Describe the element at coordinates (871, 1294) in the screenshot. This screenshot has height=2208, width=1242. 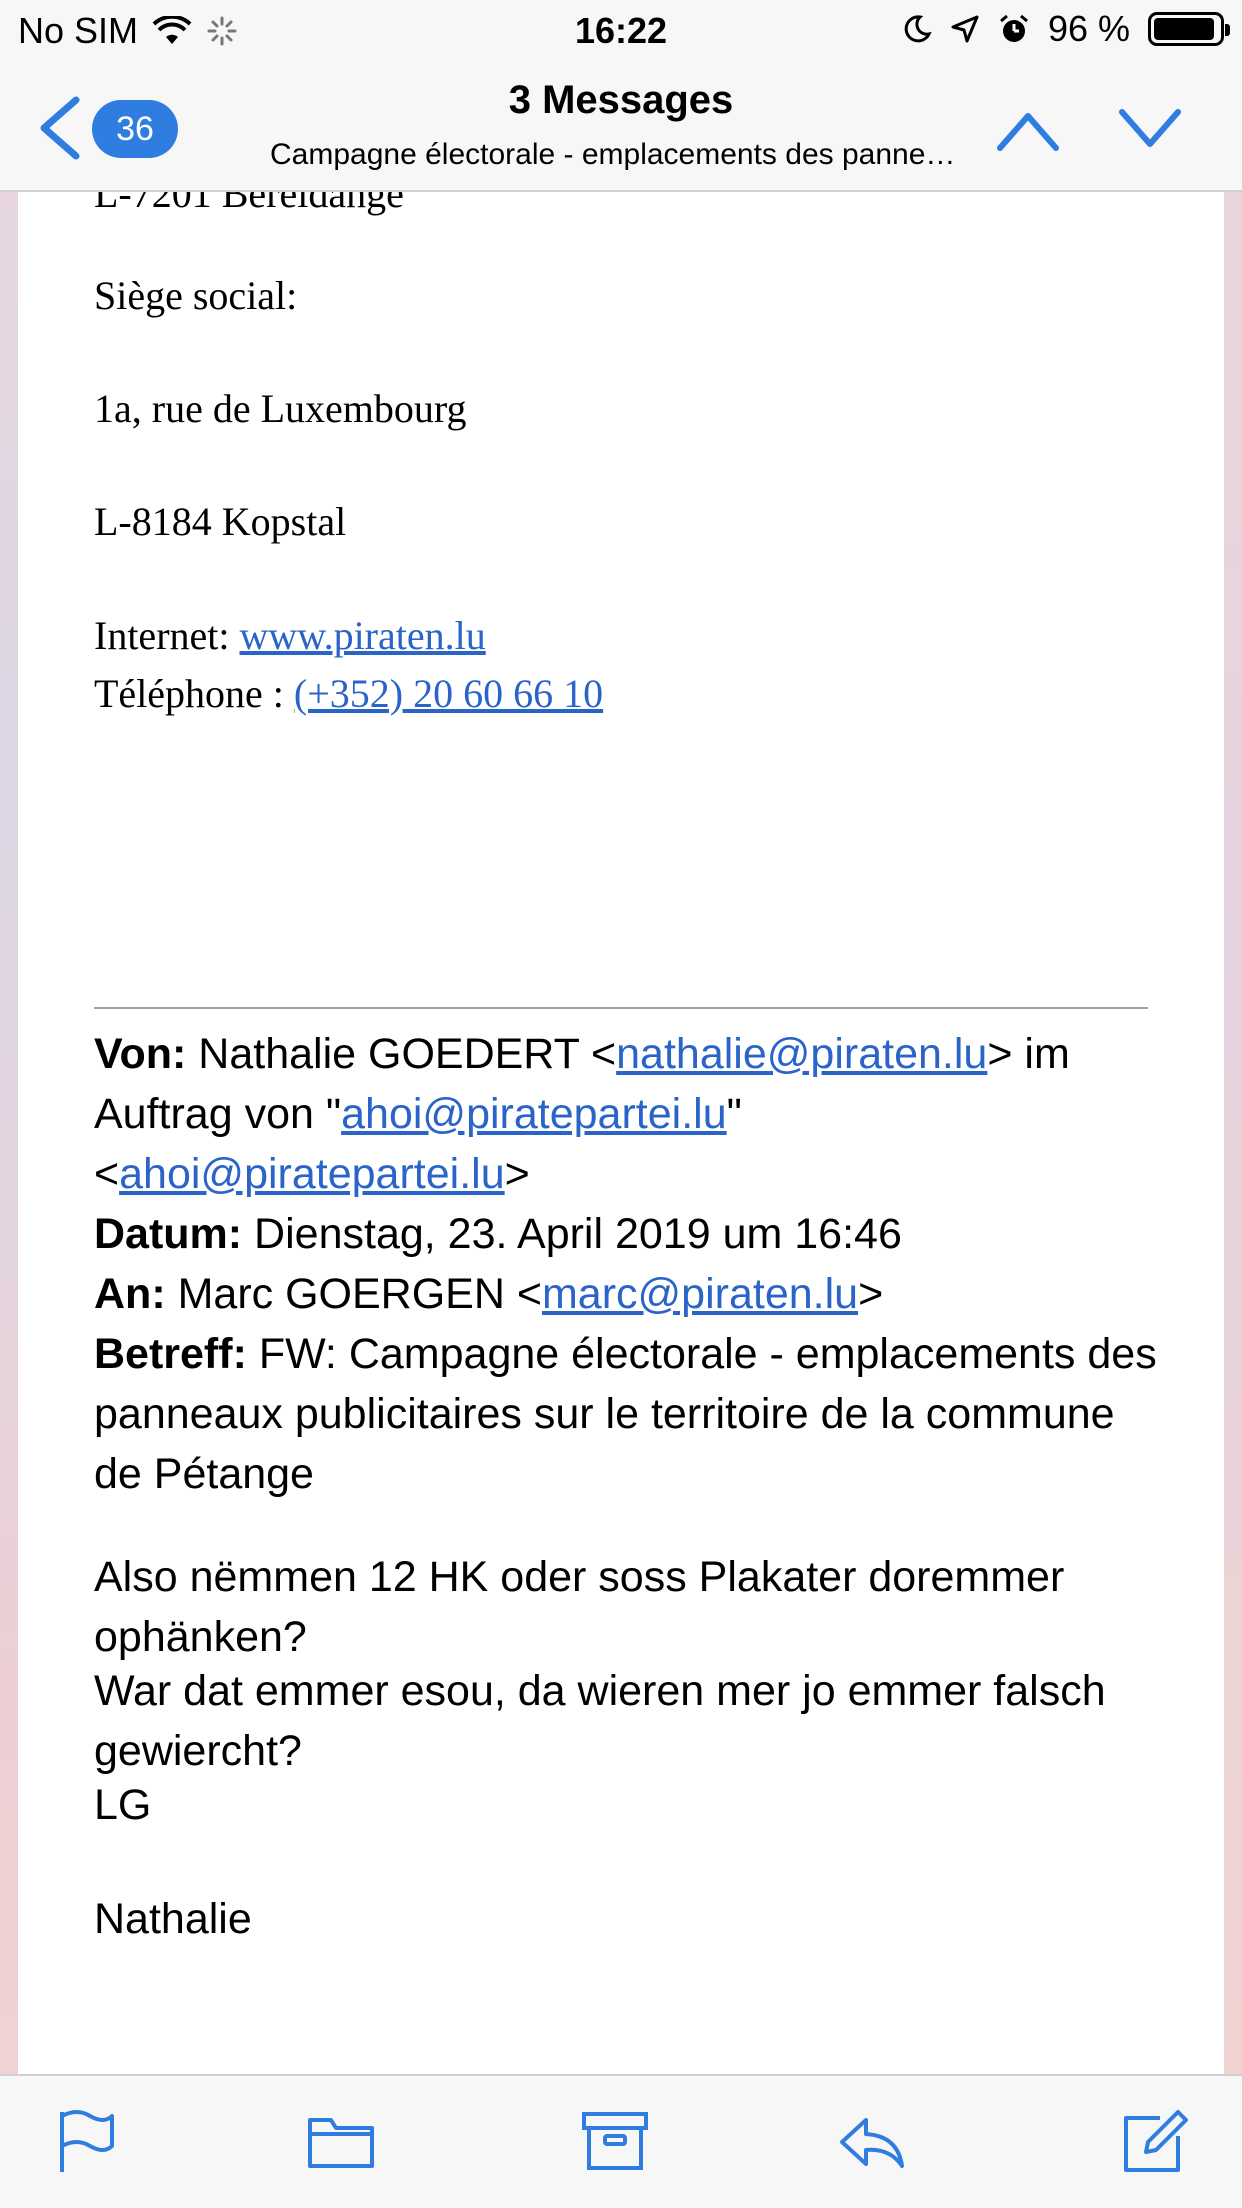
I see `to-close: >` at that location.